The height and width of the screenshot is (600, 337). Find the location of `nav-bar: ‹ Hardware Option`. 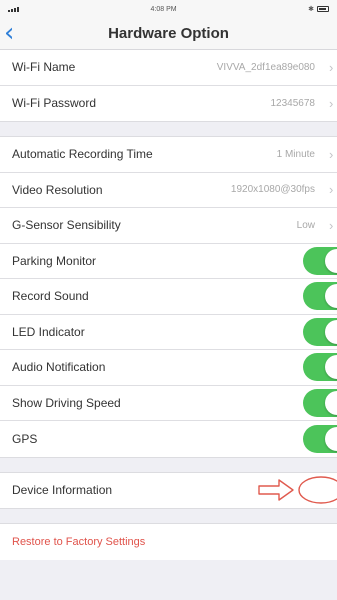

nav-bar: ‹ Hardware Option is located at coordinates (168, 34).